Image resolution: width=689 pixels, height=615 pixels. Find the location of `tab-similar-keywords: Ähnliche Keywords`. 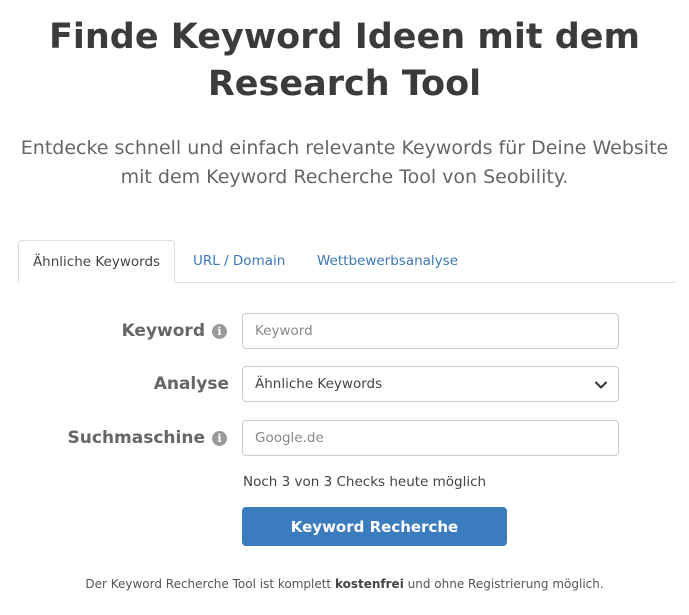

tab-similar-keywords: Ähnliche Keywords is located at coordinates (96, 261).